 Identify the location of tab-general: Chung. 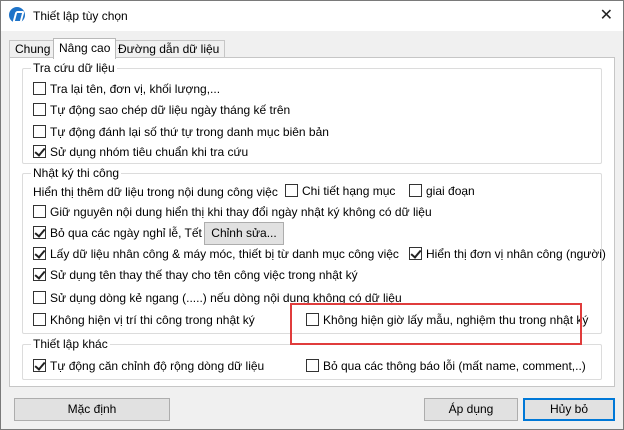
(33, 49).